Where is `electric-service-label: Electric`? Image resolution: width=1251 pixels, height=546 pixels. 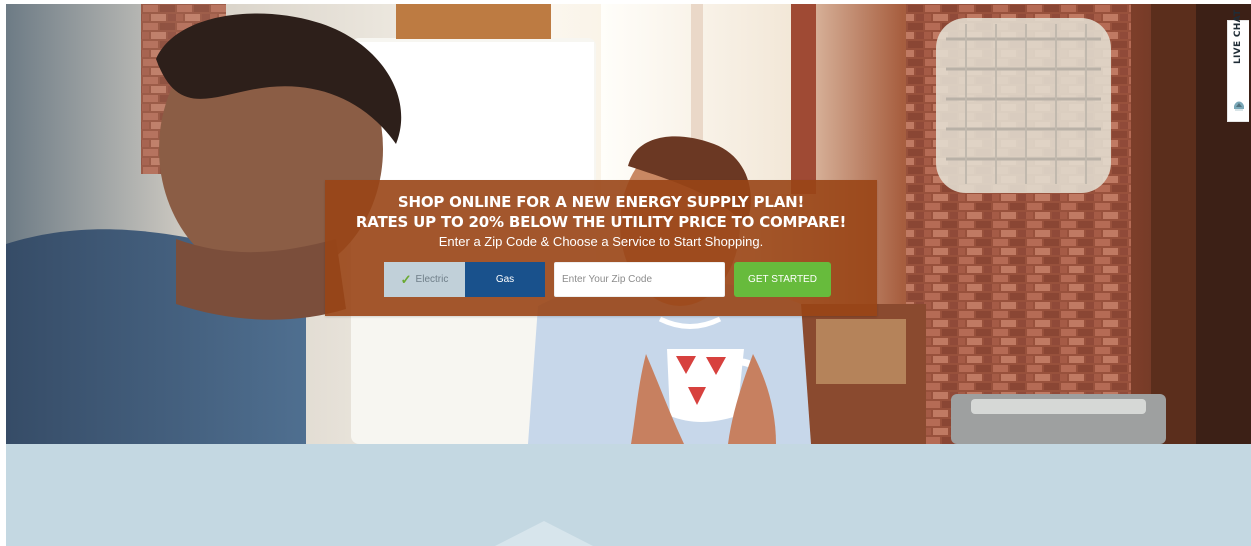
electric-service-label: Electric is located at coordinates (432, 279).